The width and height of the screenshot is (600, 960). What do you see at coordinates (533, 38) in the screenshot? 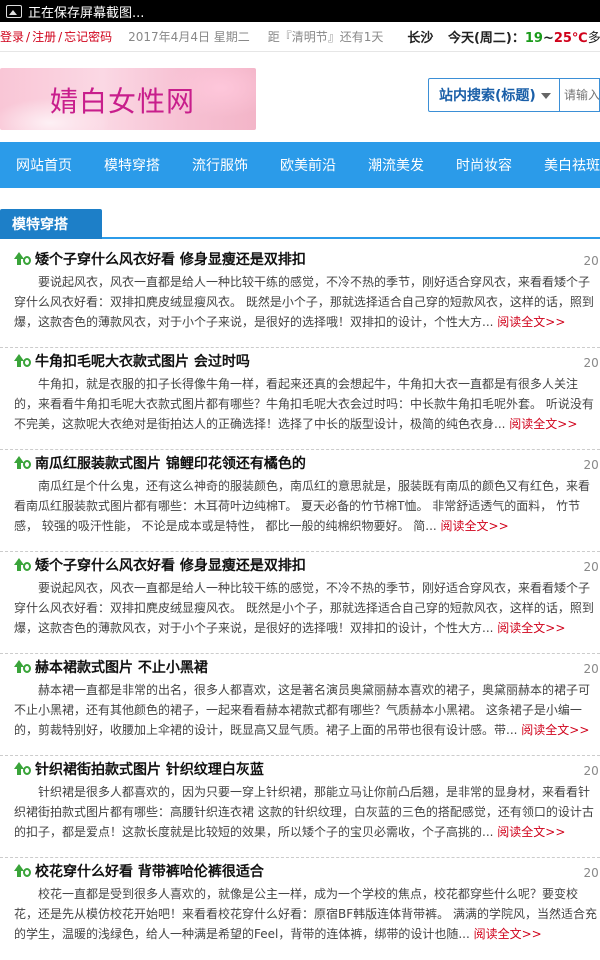
I see `temp-low: 19` at bounding box center [533, 38].